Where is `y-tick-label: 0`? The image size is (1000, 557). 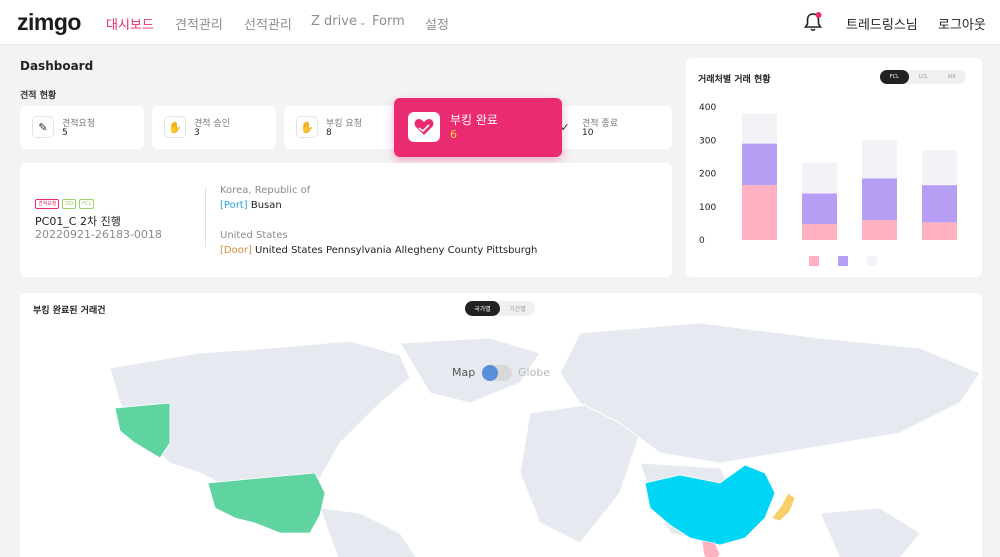
y-tick-label: 0 is located at coordinates (702, 241).